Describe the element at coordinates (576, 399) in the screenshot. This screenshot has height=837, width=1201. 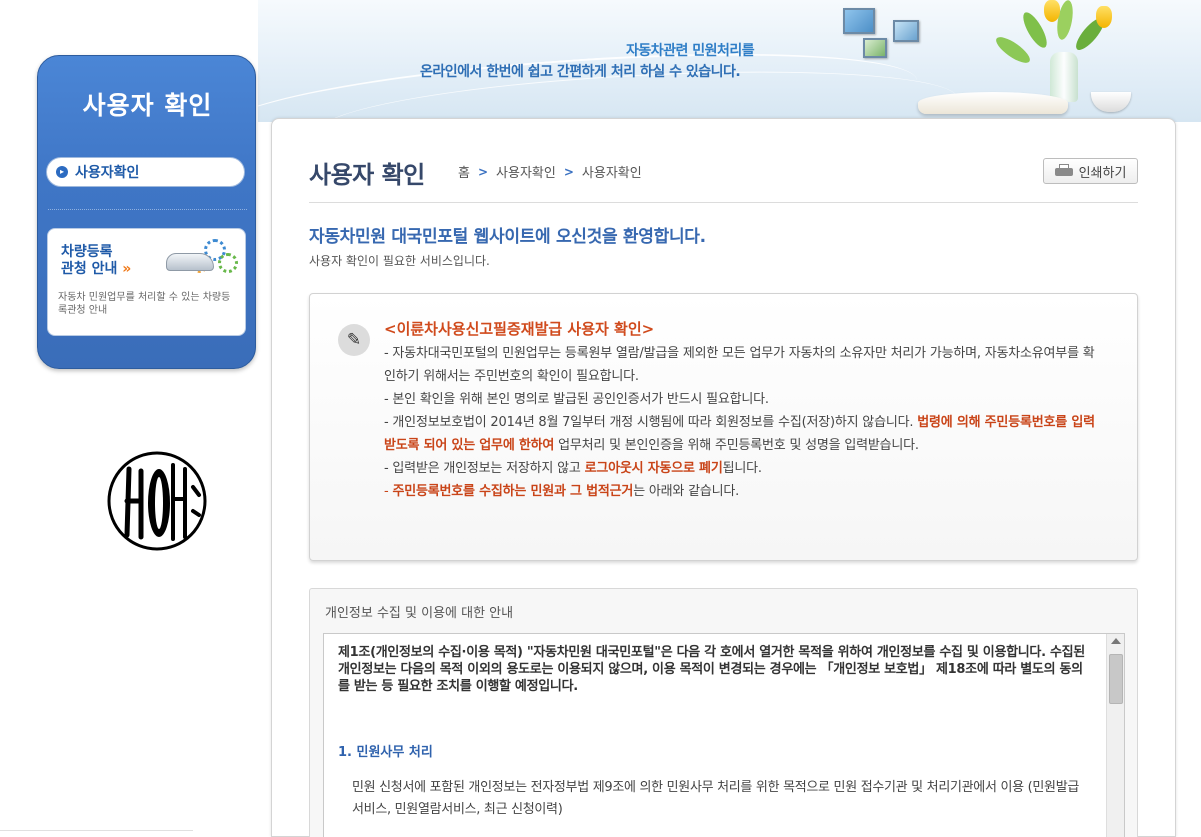
I see `notice-item: - 본인 확인을 위해 본인 명의로 발급된 공인인증서가 반드시 필요합니다.` at that location.